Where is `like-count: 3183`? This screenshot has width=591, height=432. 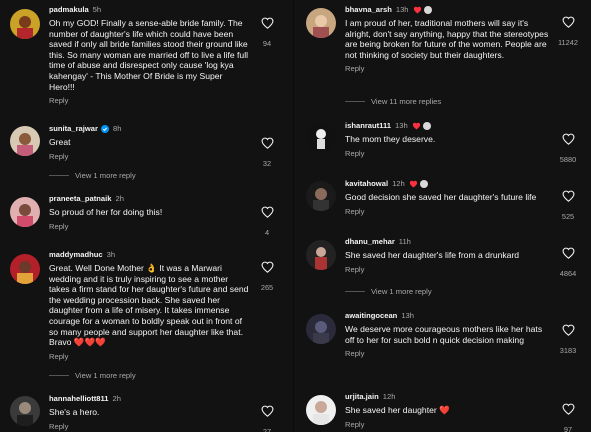
like-count: 3183 is located at coordinates (568, 350).